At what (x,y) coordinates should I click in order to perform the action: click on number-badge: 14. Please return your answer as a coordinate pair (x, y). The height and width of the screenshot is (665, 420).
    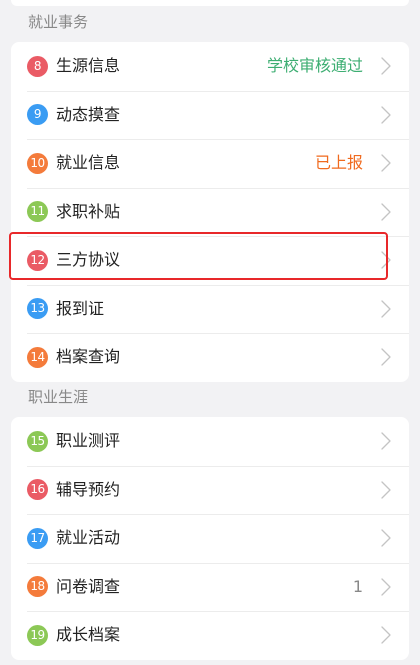
    Looking at the image, I should click on (37, 357).